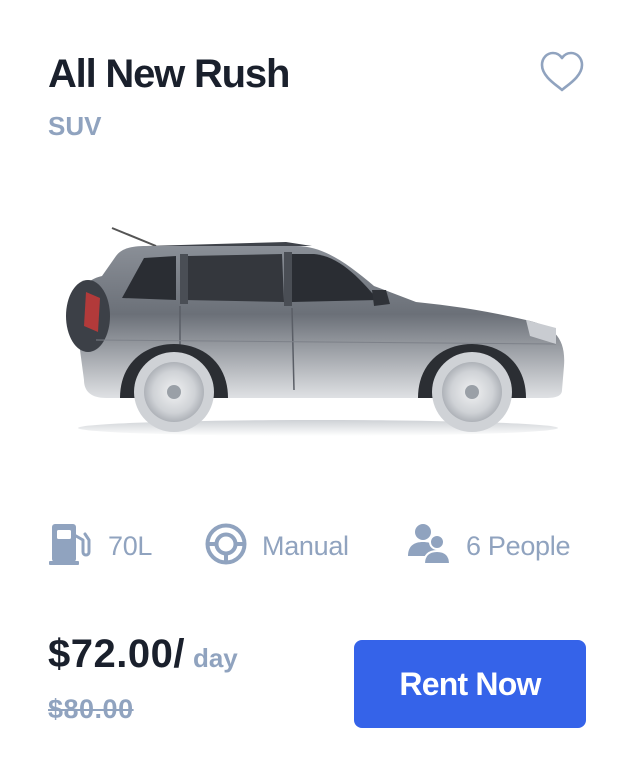 Image resolution: width=634 pixels, height=776 pixels. Describe the element at coordinates (130, 545) in the screenshot. I see `spec-fuel-label: 70L` at that location.